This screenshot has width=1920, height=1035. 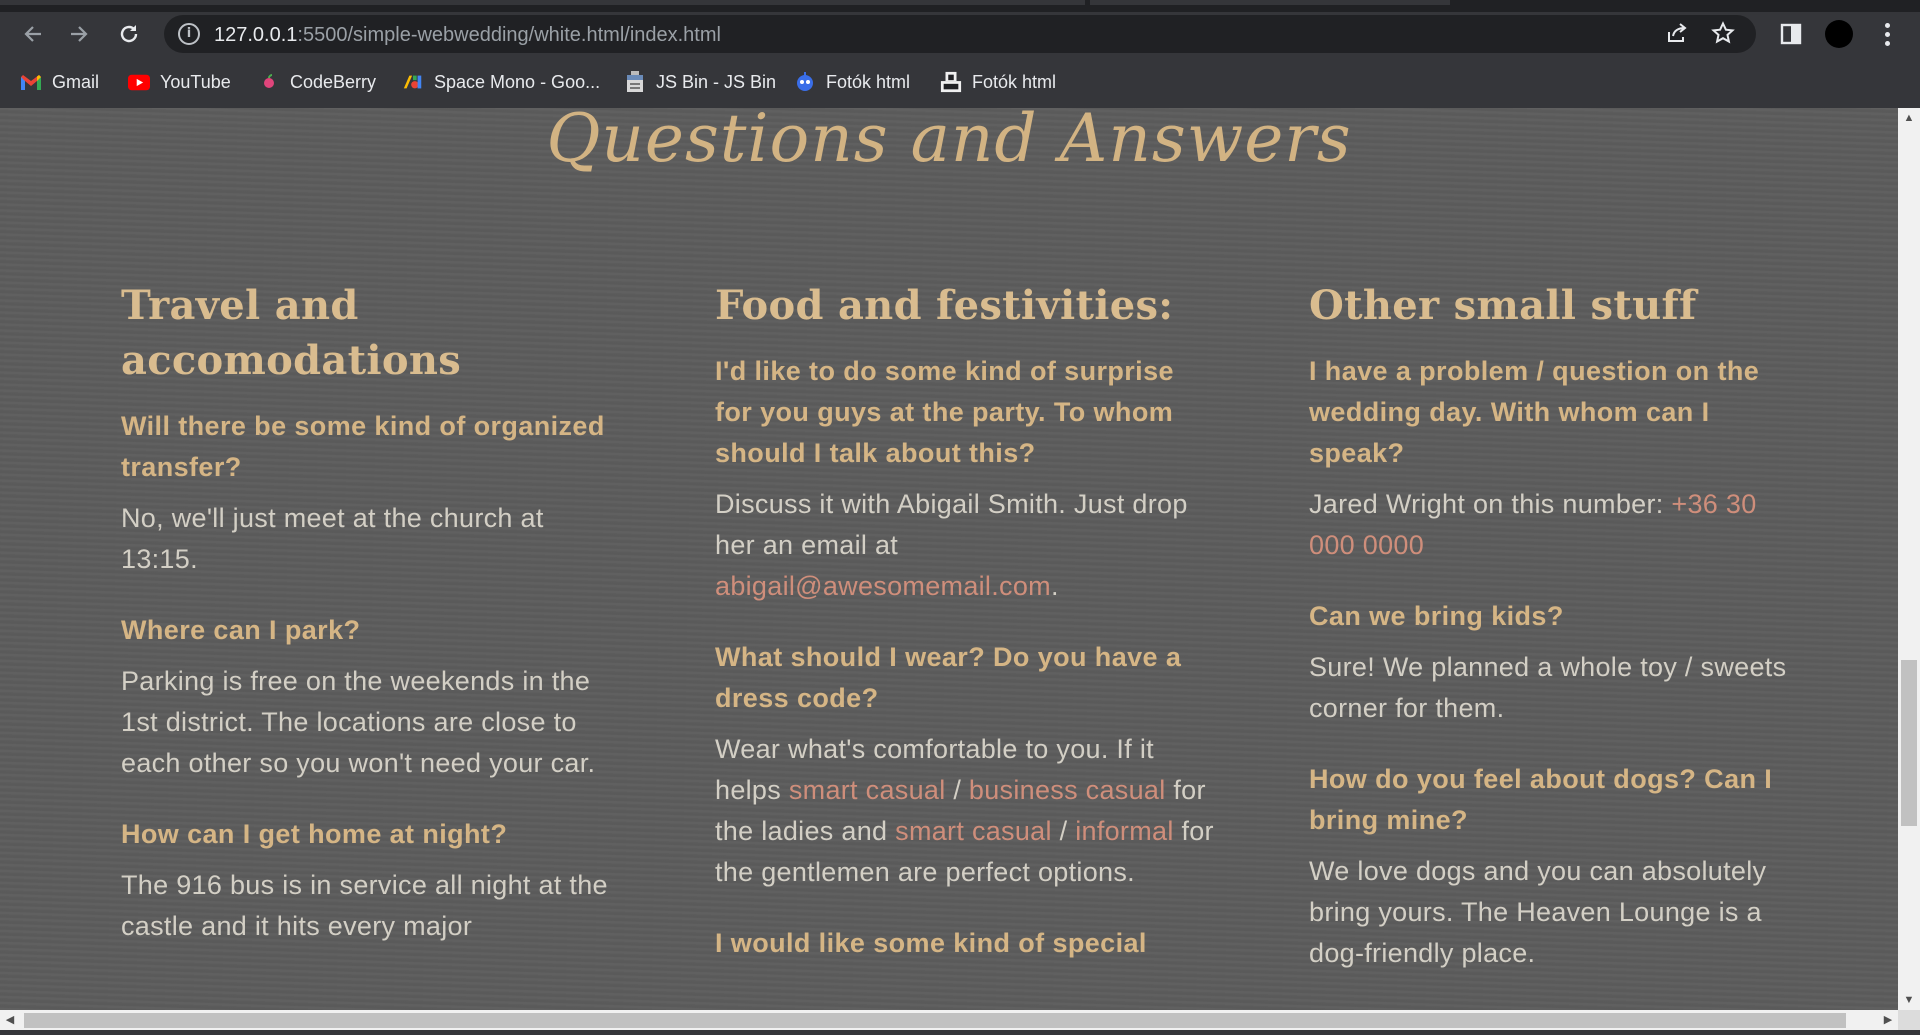 I want to click on tab-edge, so click(x=1270, y=2).